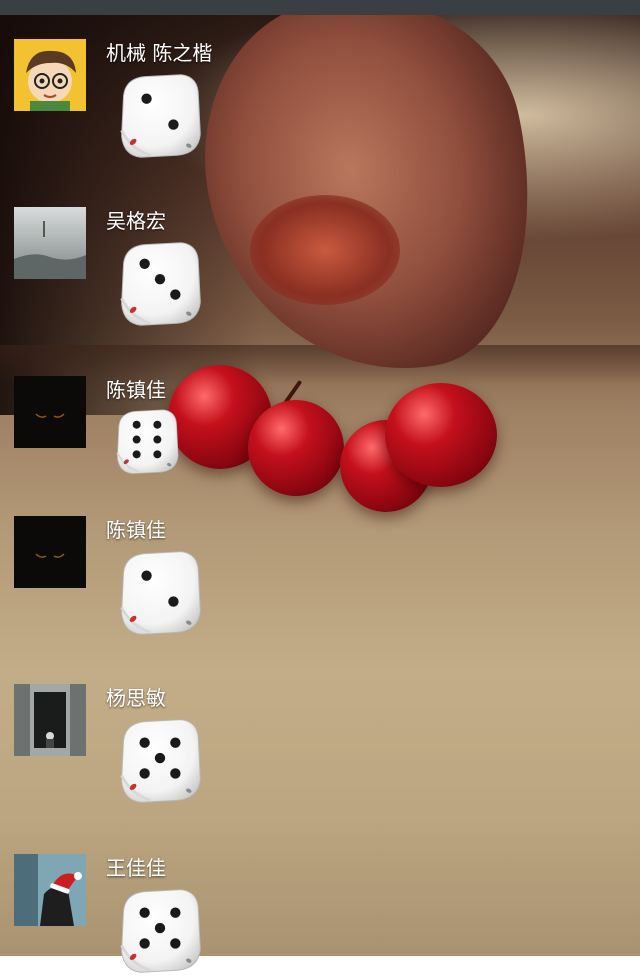 The height and width of the screenshot is (980, 640). I want to click on santa-hat-avatar-icon, so click(50, 890).